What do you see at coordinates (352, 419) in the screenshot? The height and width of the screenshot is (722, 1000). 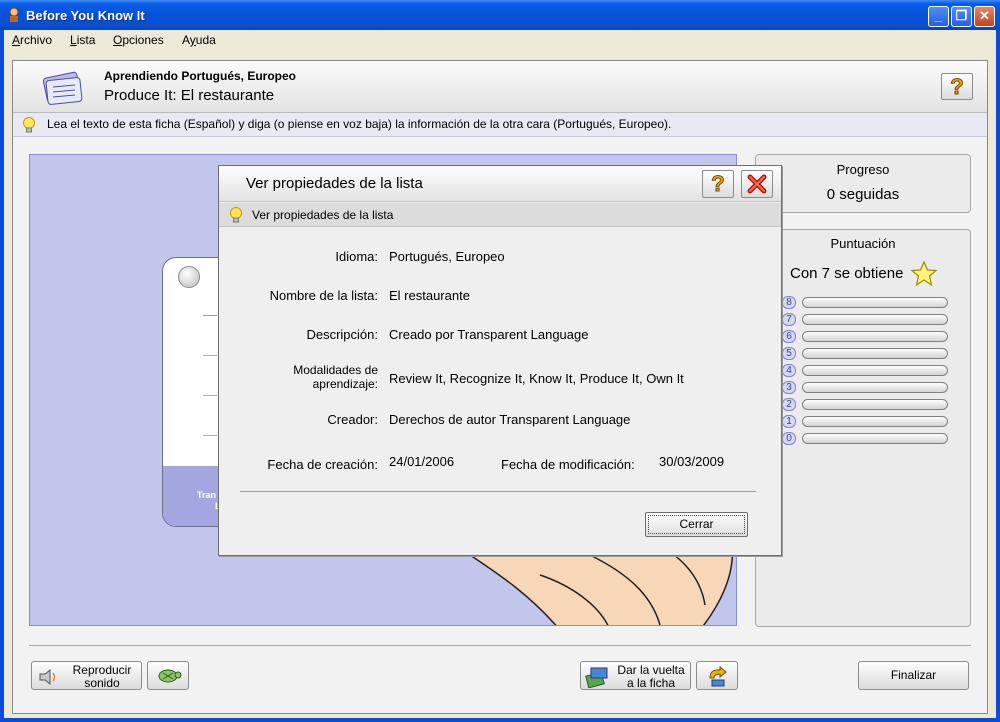 I see `creator-label: Creador:` at bounding box center [352, 419].